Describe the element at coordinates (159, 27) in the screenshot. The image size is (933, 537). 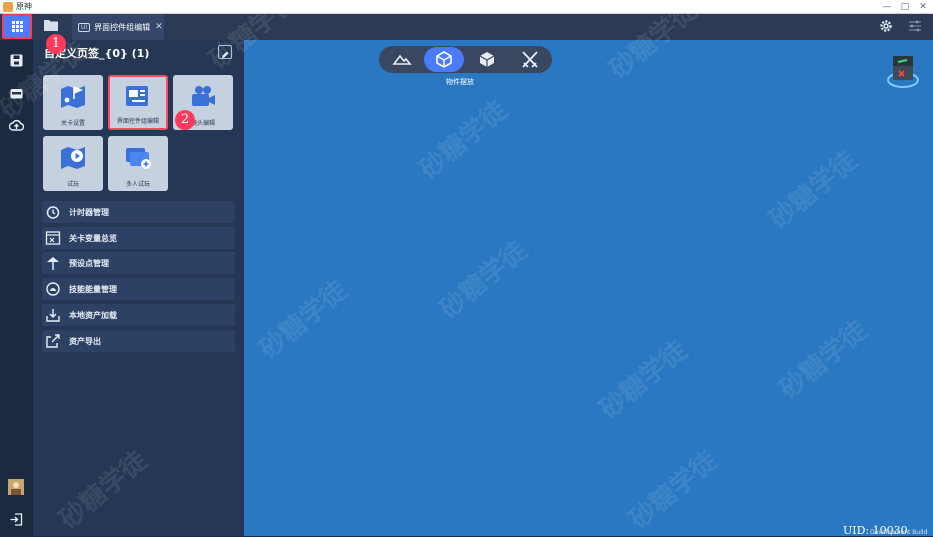
I see `tab-close-icon: ✕` at that location.